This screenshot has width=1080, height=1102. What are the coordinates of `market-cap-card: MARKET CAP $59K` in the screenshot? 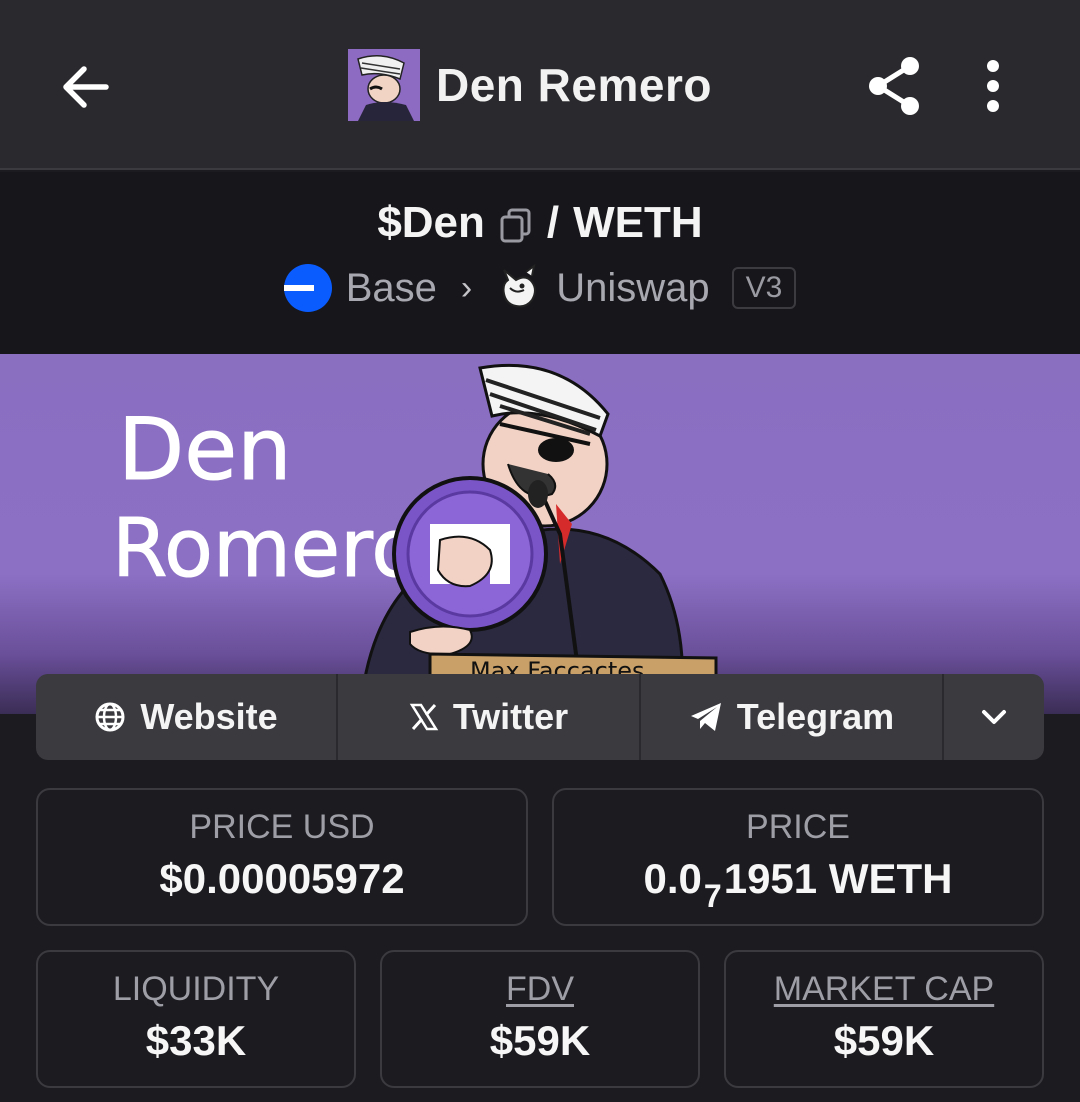 It's located at (884, 1019).